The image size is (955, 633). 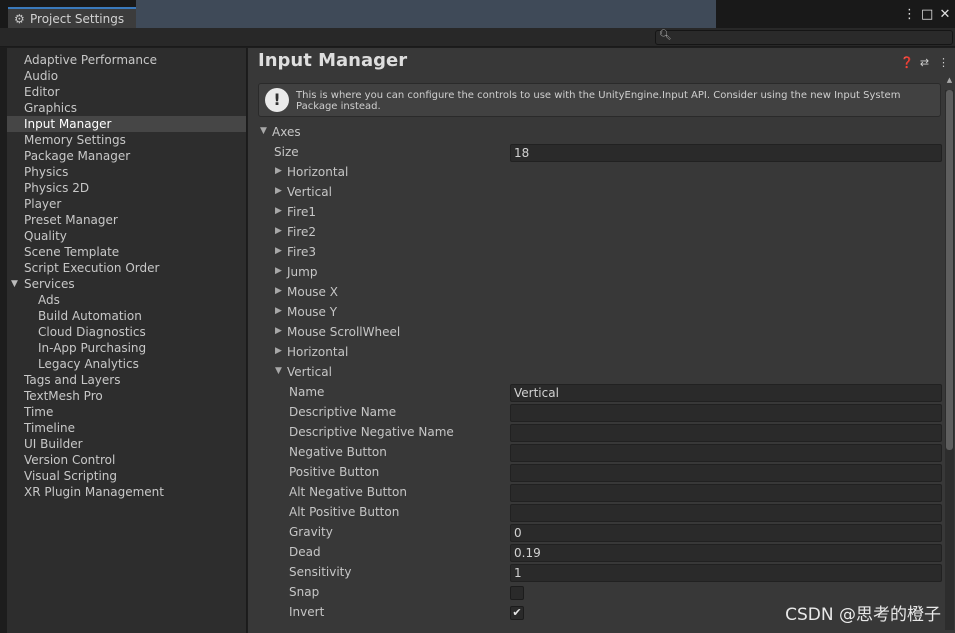 What do you see at coordinates (517, 613) in the screenshot?
I see `checkbox-checked: ✔` at bounding box center [517, 613].